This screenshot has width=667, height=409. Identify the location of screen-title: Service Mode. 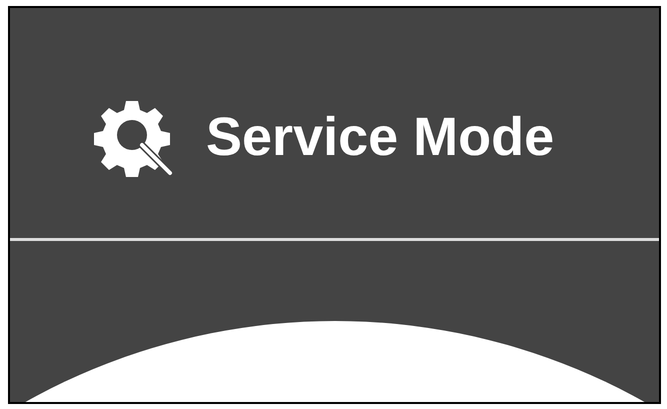
(380, 137).